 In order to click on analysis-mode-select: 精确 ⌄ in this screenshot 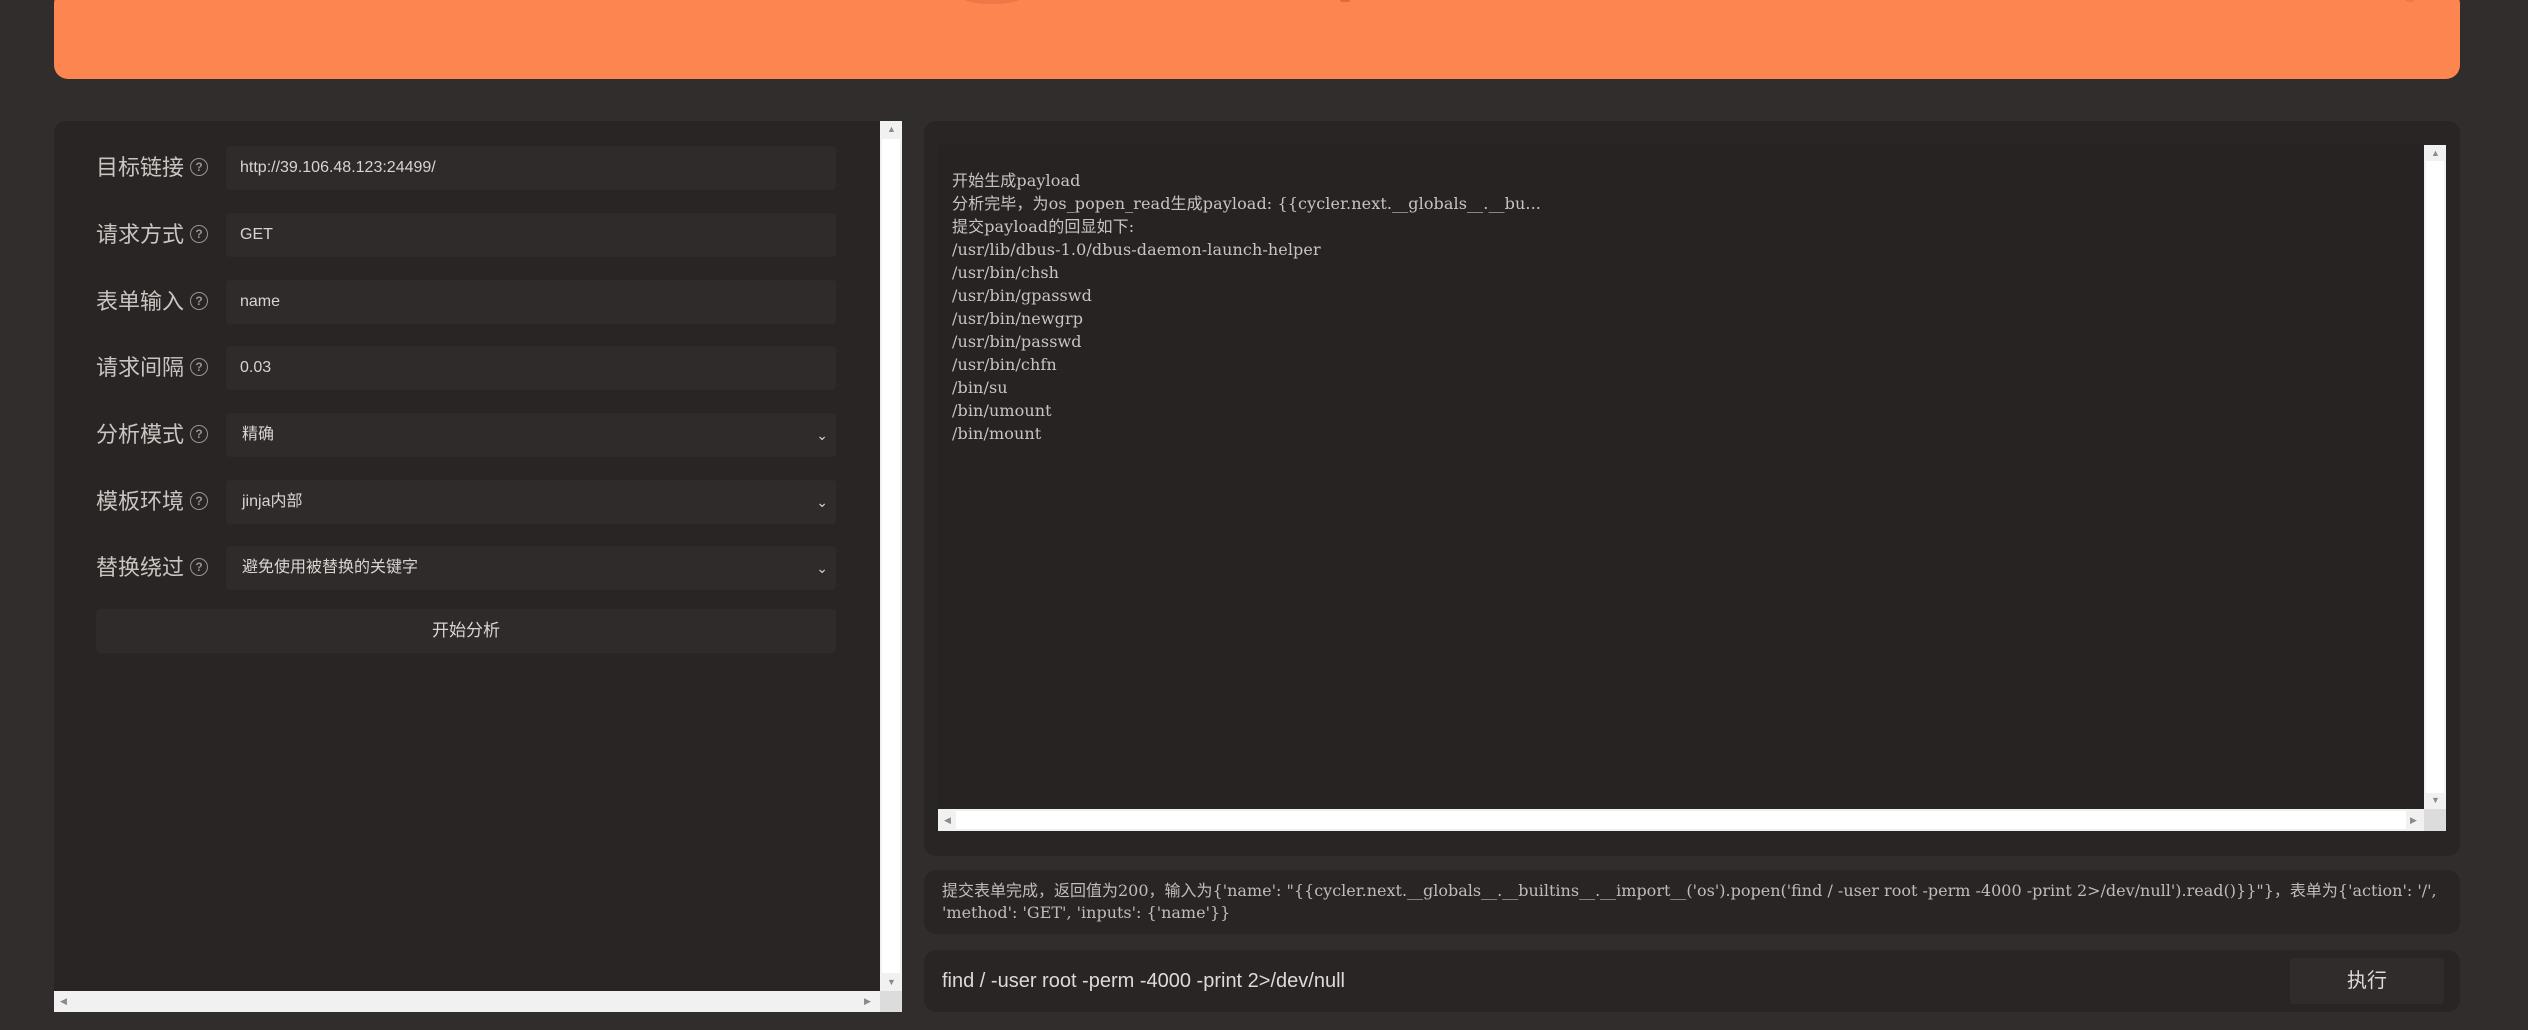, I will do `click(531, 435)`.